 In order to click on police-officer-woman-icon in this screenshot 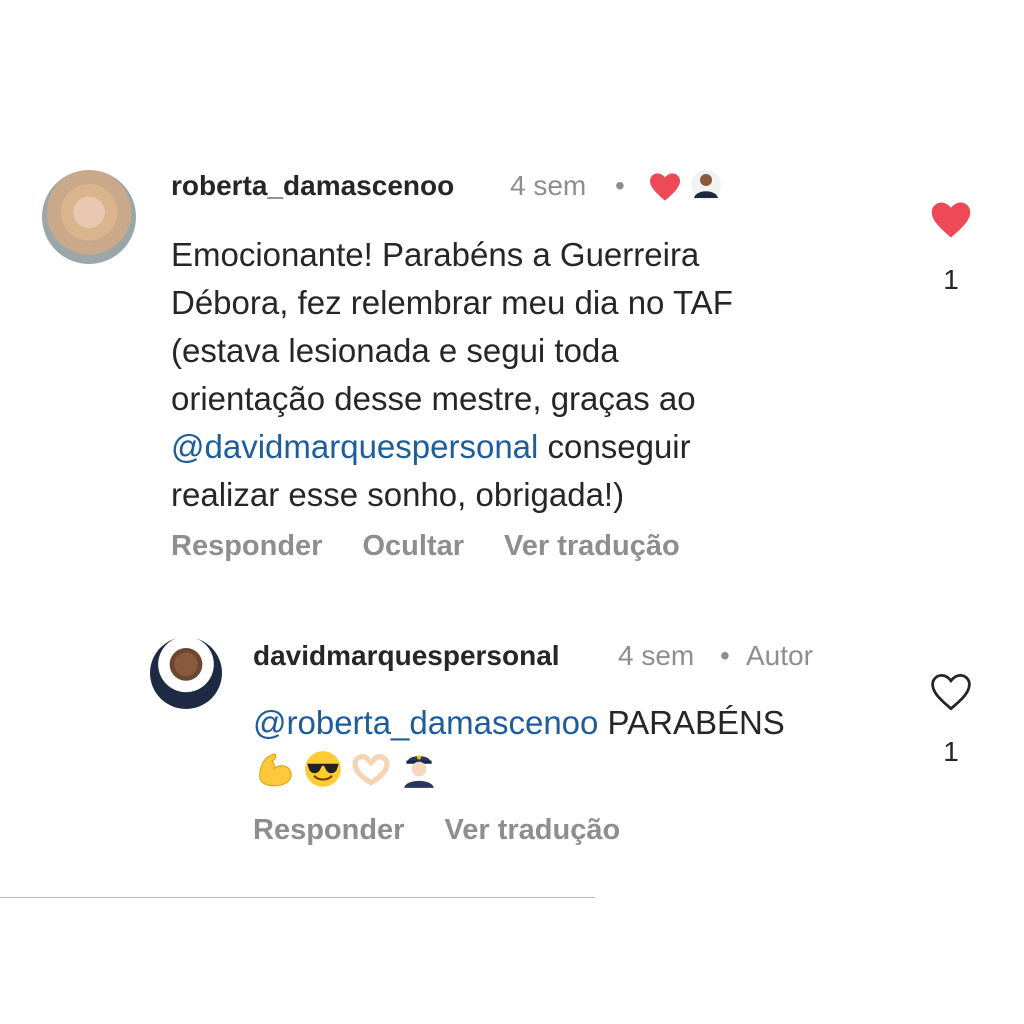, I will do `click(419, 771)`.